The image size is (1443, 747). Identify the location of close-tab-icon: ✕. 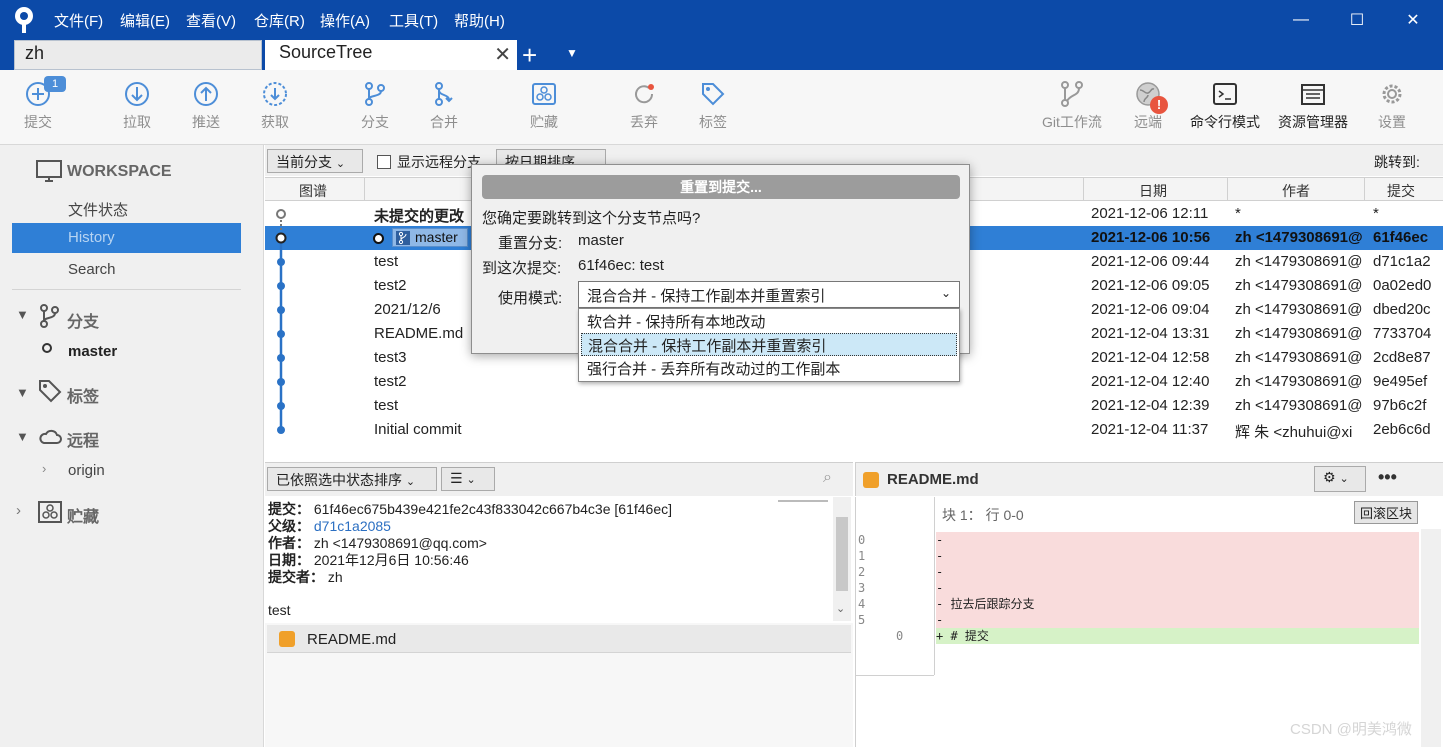
(502, 54).